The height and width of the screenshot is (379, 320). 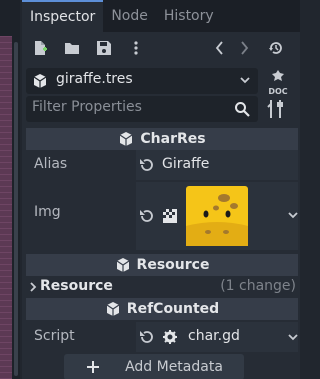 What do you see at coordinates (94, 79) in the screenshot?
I see `resource-name: giraffe.tres` at bounding box center [94, 79].